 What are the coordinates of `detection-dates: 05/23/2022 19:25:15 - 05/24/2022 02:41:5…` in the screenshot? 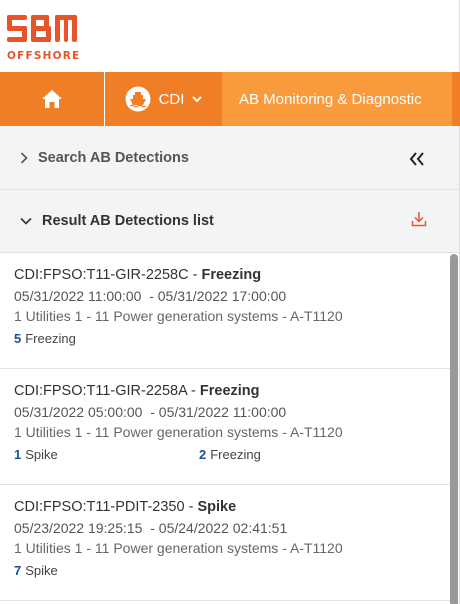 It's located at (151, 528).